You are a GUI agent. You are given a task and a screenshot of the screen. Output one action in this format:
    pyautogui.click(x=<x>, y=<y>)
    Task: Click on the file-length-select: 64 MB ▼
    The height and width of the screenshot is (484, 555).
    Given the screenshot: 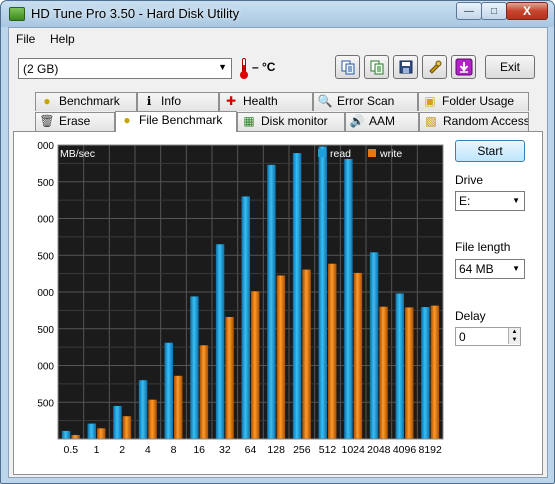 What is the action you would take?
    pyautogui.click(x=490, y=269)
    